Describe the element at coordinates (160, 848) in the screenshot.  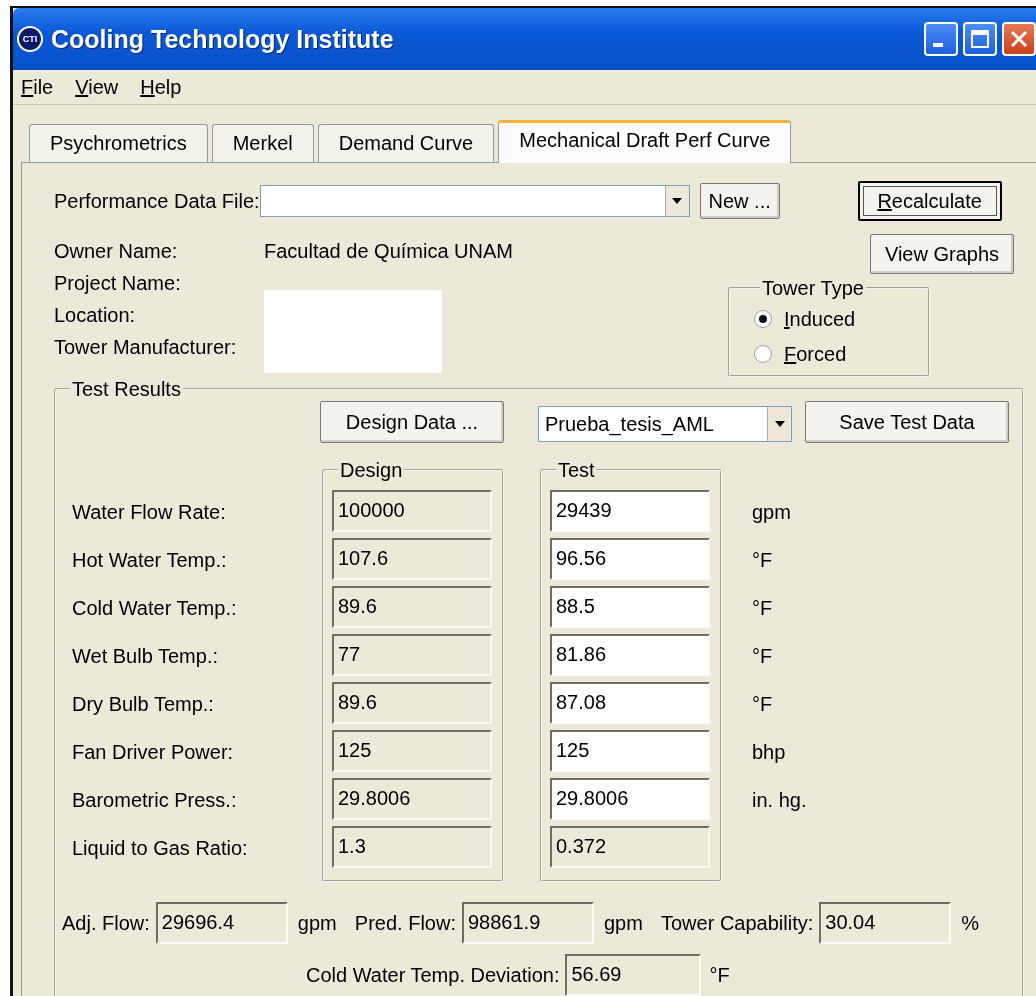
I see `row-label: Liquid to Gas Ratio:` at that location.